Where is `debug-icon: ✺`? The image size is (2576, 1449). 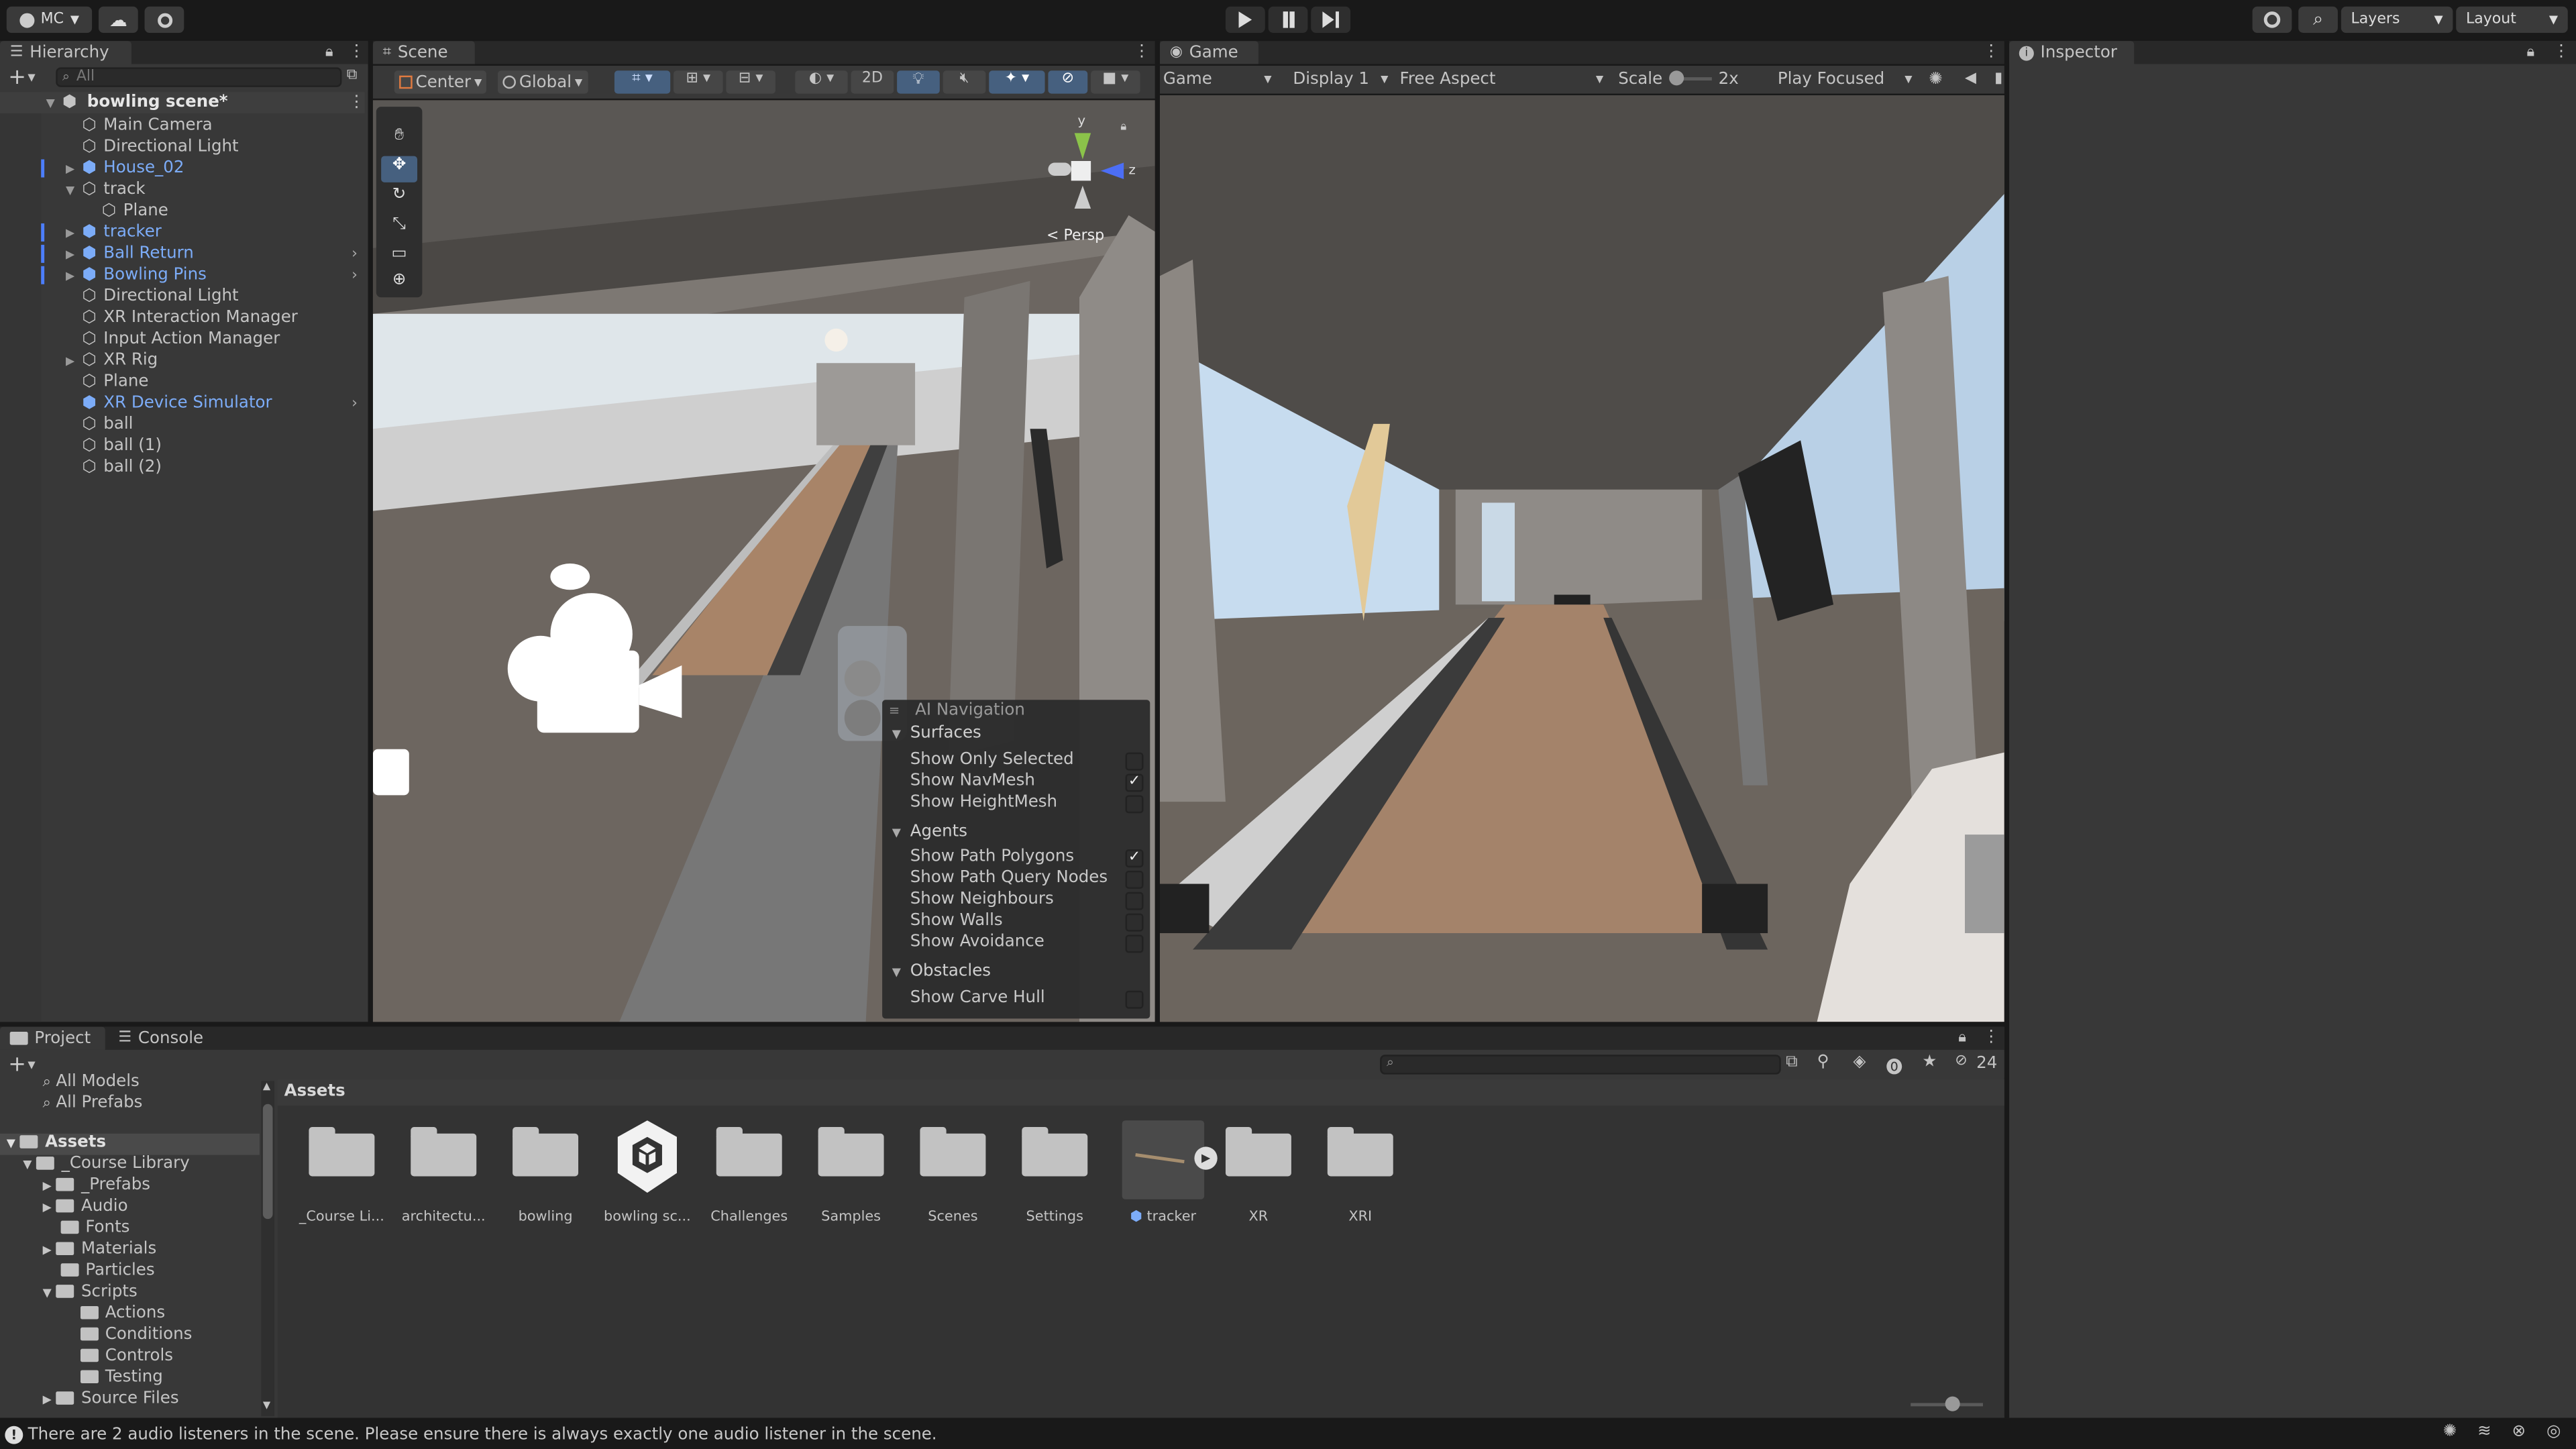 debug-icon: ✺ is located at coordinates (2450, 1432).